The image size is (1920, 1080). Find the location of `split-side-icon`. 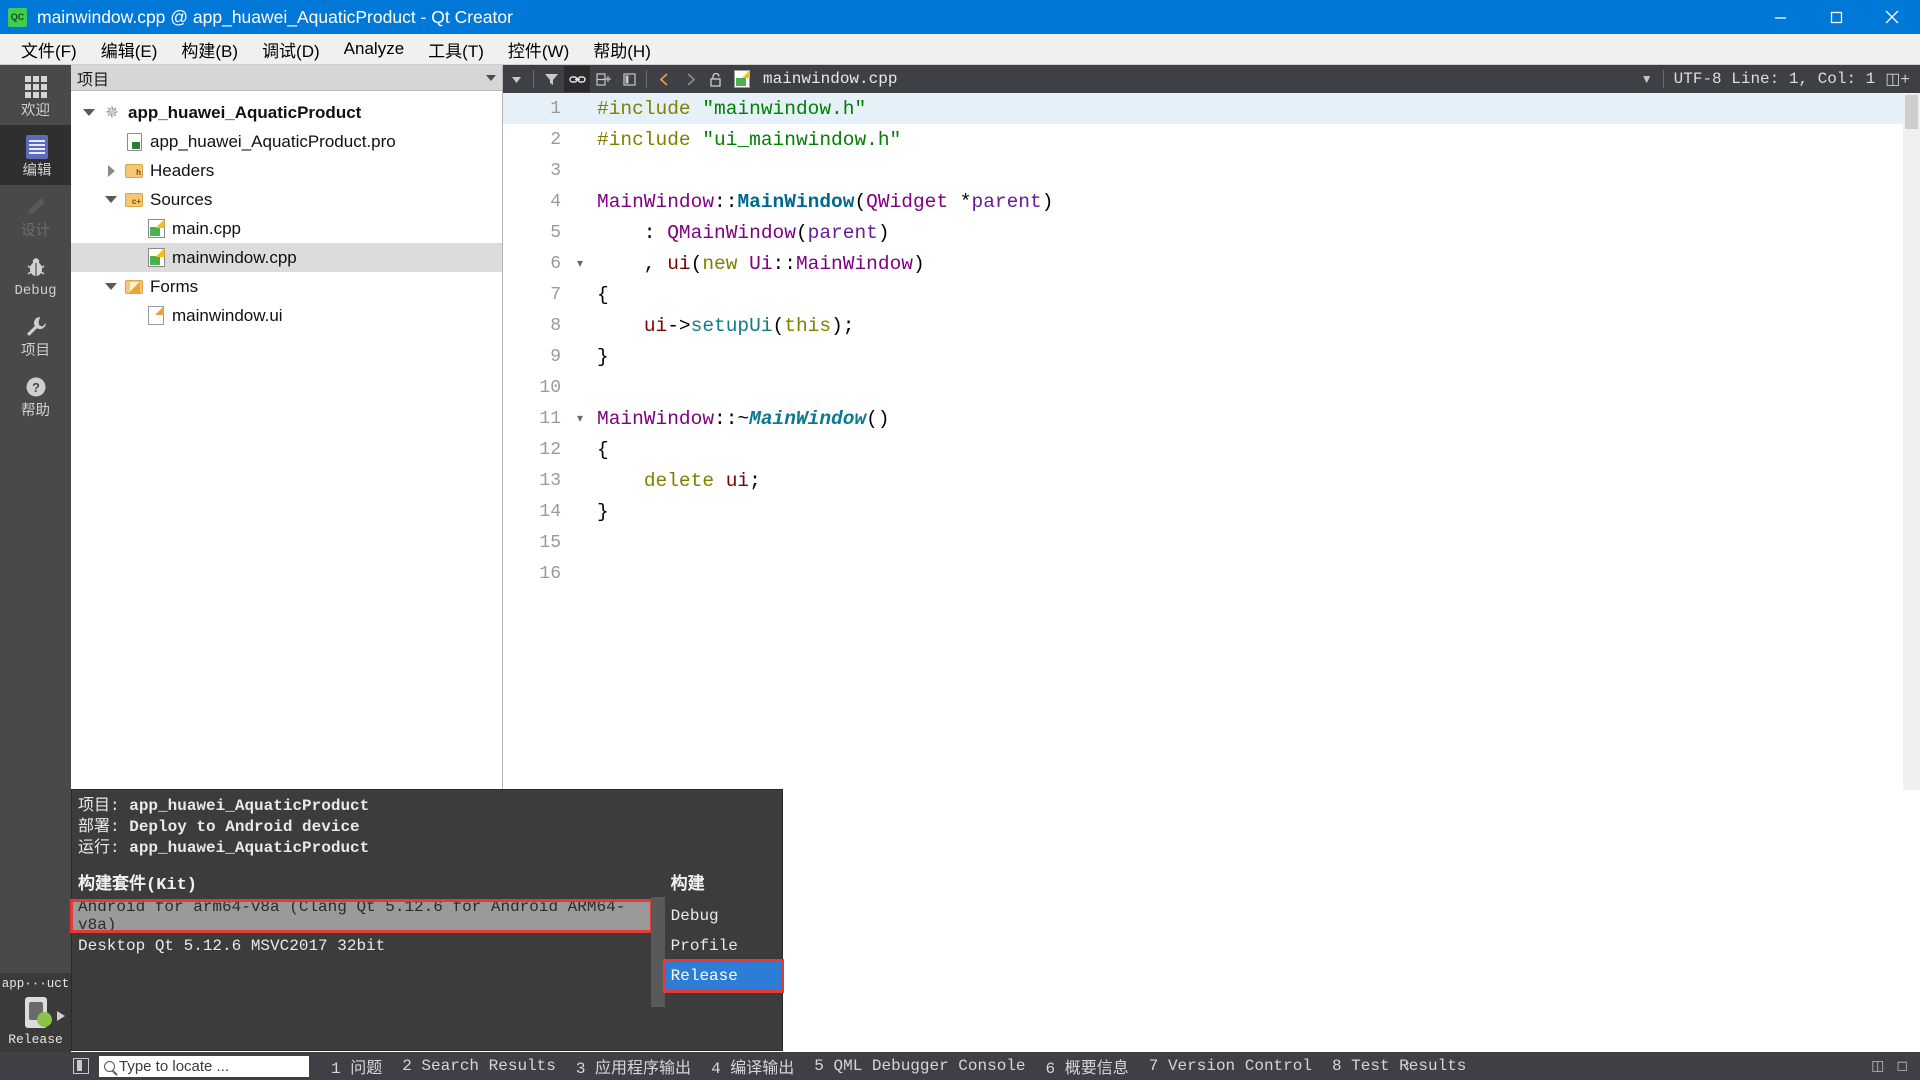

split-side-icon is located at coordinates (629, 79).